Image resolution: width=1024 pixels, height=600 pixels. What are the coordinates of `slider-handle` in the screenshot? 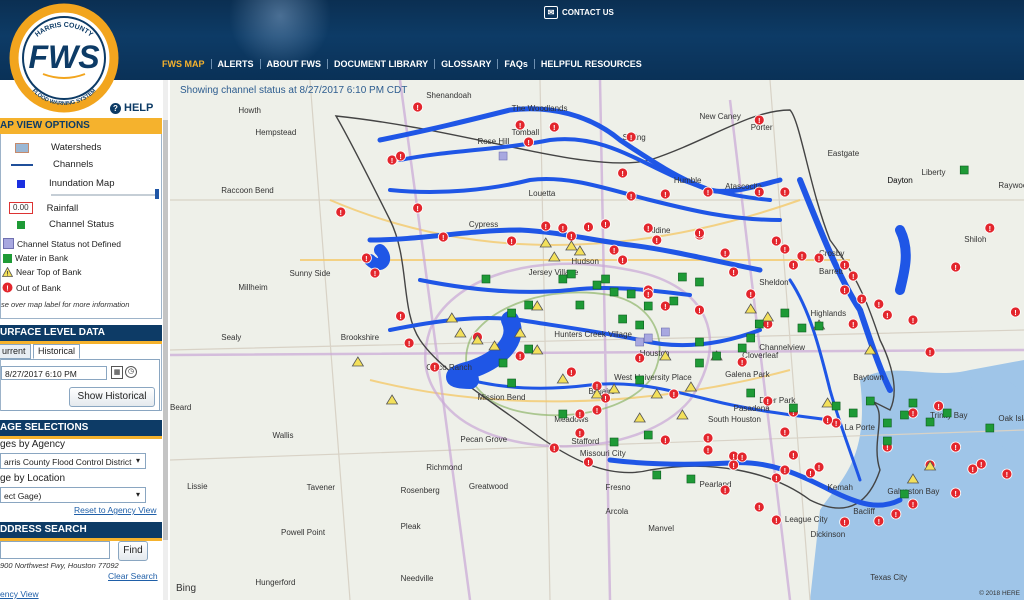 It's located at (157, 194).